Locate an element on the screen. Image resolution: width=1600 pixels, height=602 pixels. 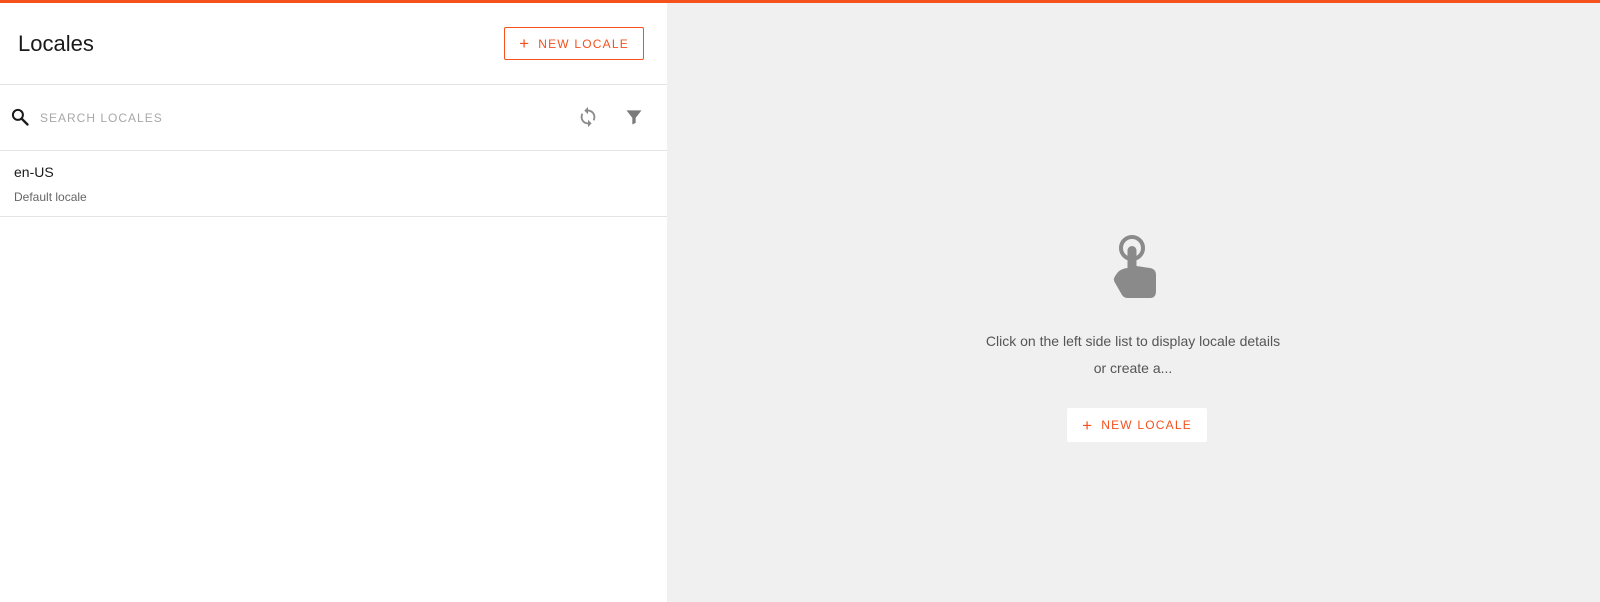
tap-hand-icon is located at coordinates (1134, 266).